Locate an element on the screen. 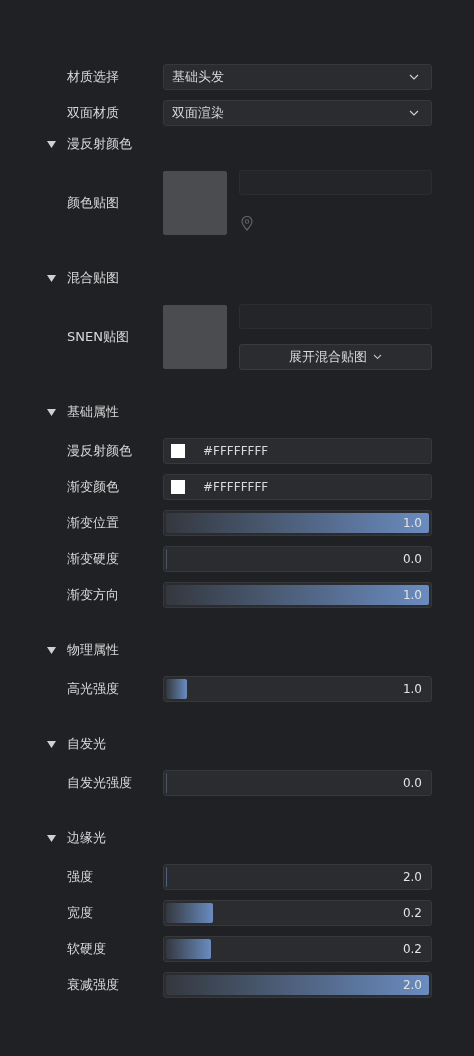  field-label: 漫反射颜色 is located at coordinates (99, 451).